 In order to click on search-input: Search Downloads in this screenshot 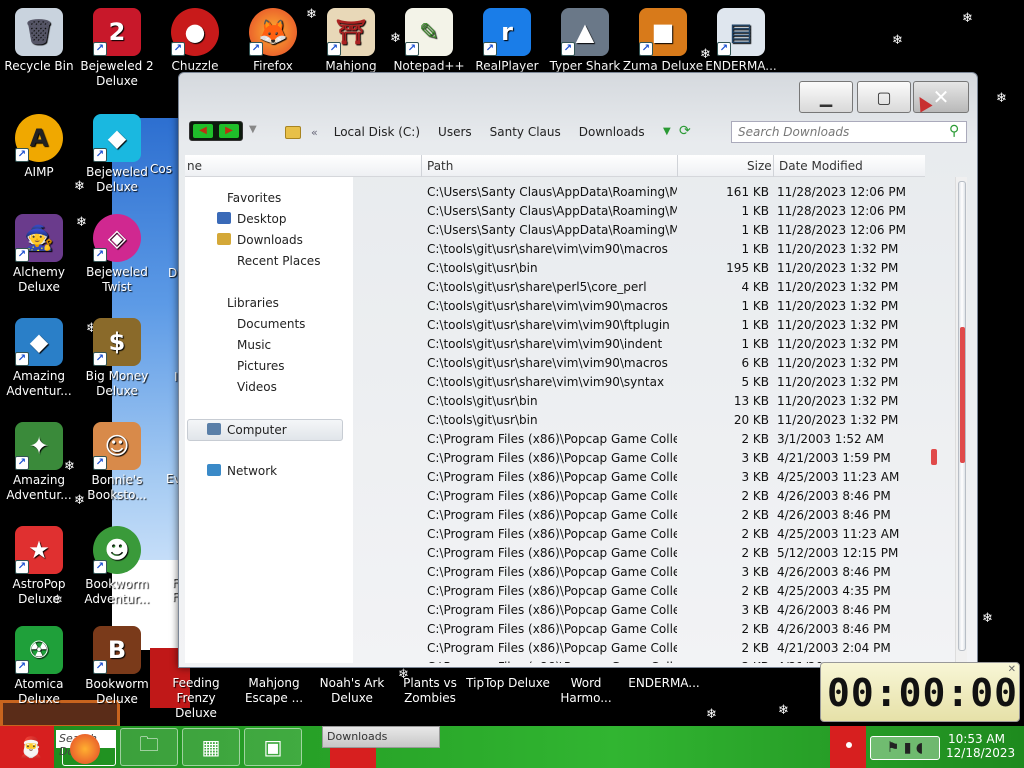, I will do `click(849, 132)`.